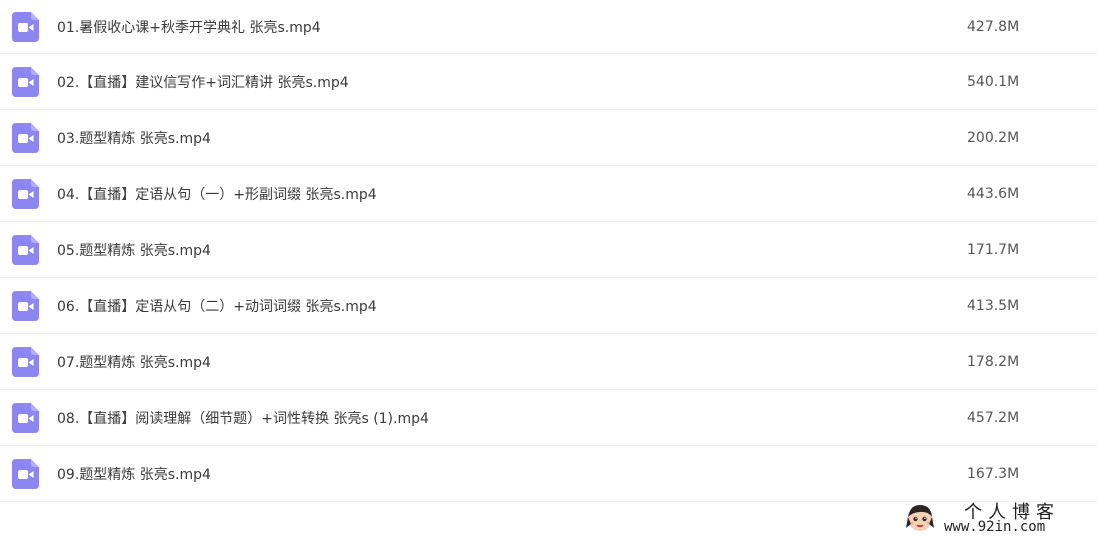 This screenshot has width=1097, height=541. Describe the element at coordinates (993, 26) in the screenshot. I see `file-size: 427.8M` at that location.